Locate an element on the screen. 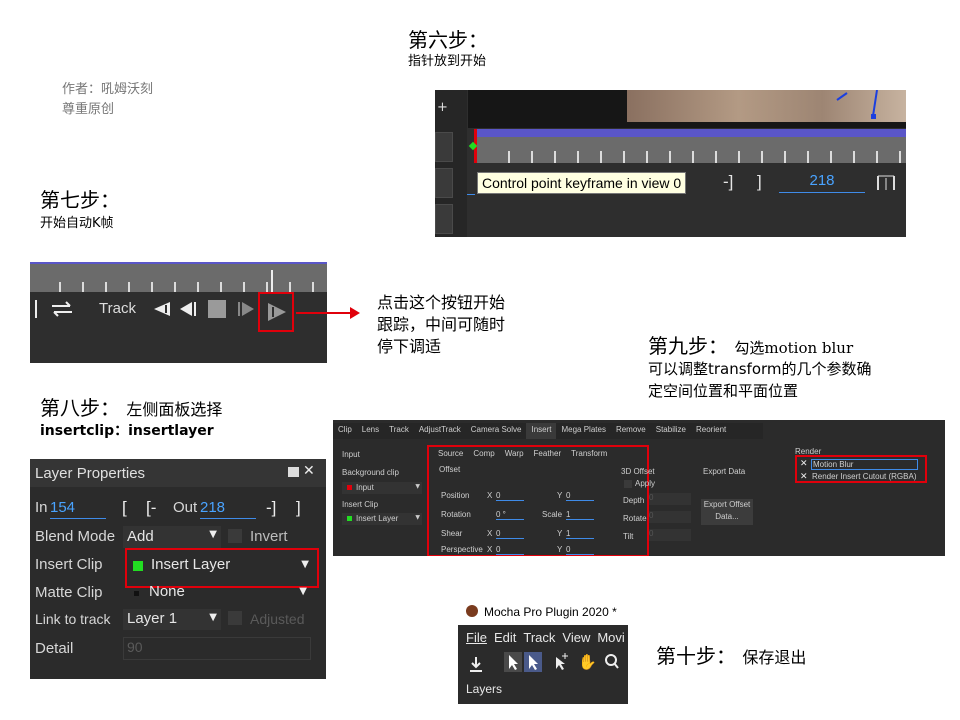 This screenshot has height=720, width=960. swap-arrows-icon is located at coordinates (62, 311).